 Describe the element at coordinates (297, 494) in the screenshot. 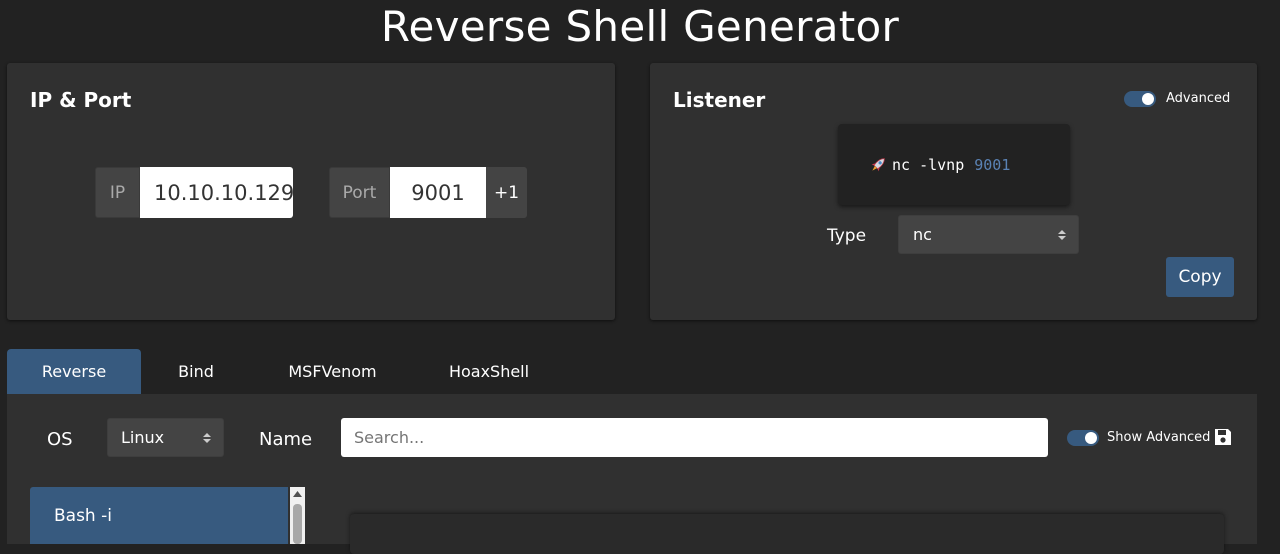

I see `scroll-up-icon` at that location.